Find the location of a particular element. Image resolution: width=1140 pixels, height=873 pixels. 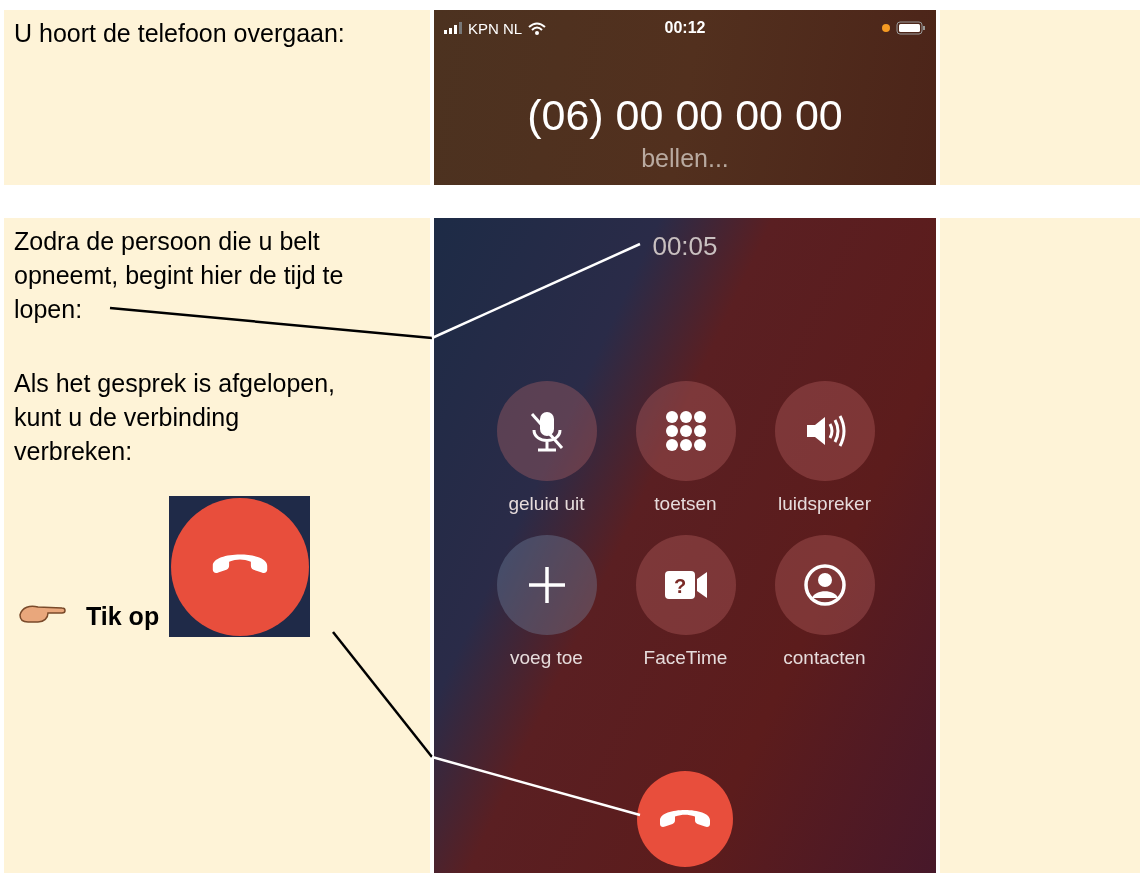

clock-time: 00:12 is located at coordinates (685, 28).